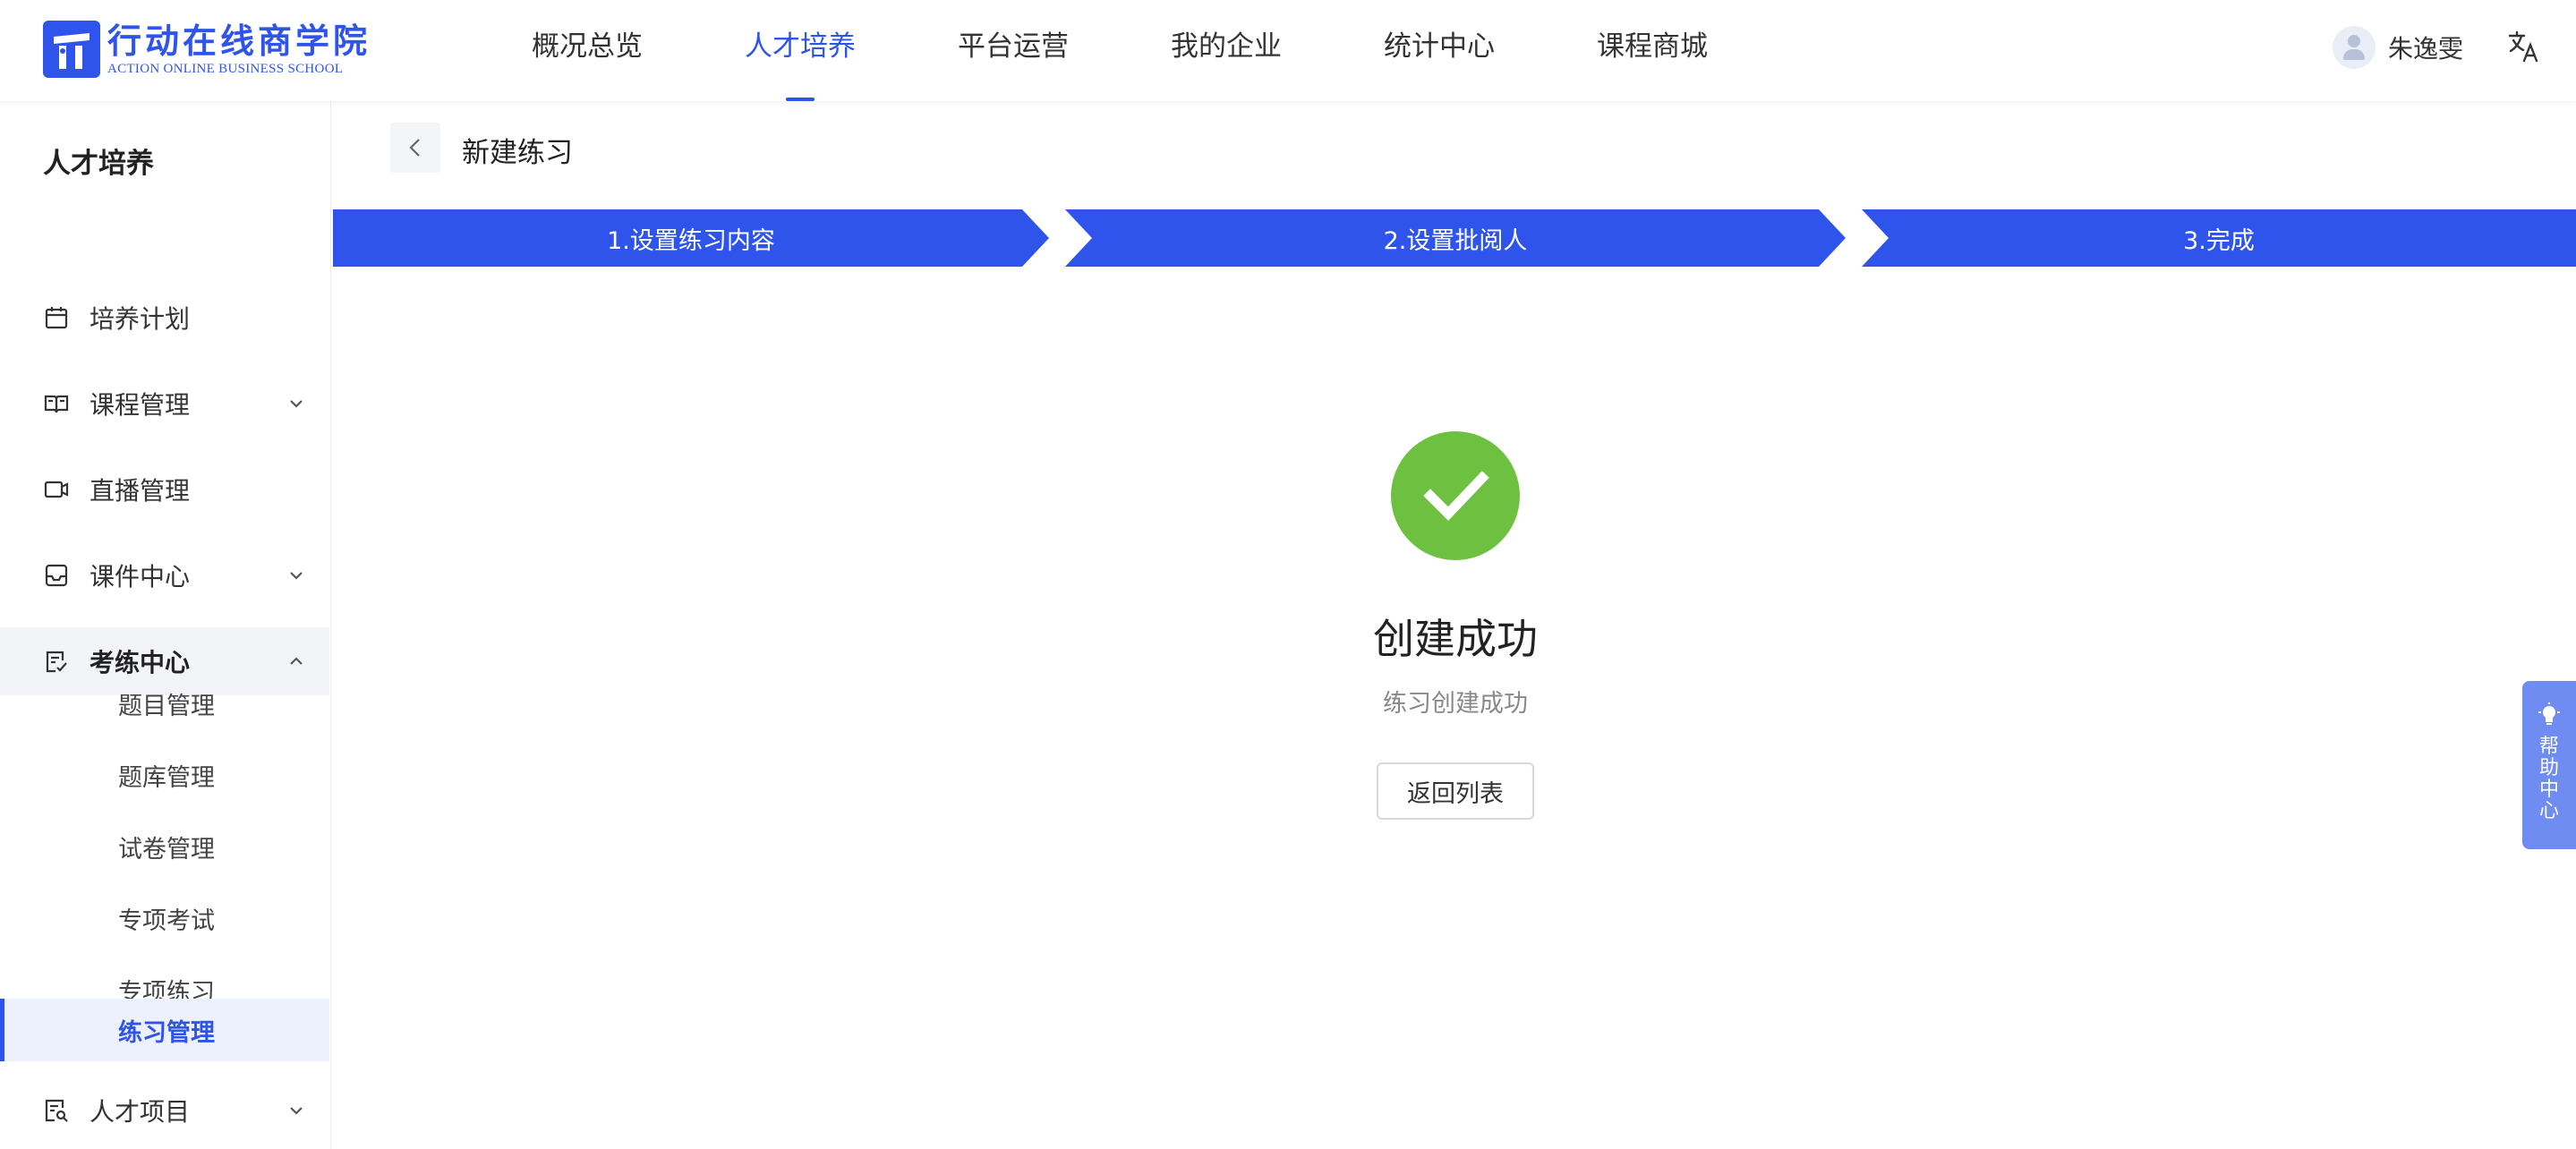 The height and width of the screenshot is (1149, 2576). I want to click on main-nav: 概况总览 人才培养 平台运营 我的企业 统计中心 课程商城, so click(1171, 50).